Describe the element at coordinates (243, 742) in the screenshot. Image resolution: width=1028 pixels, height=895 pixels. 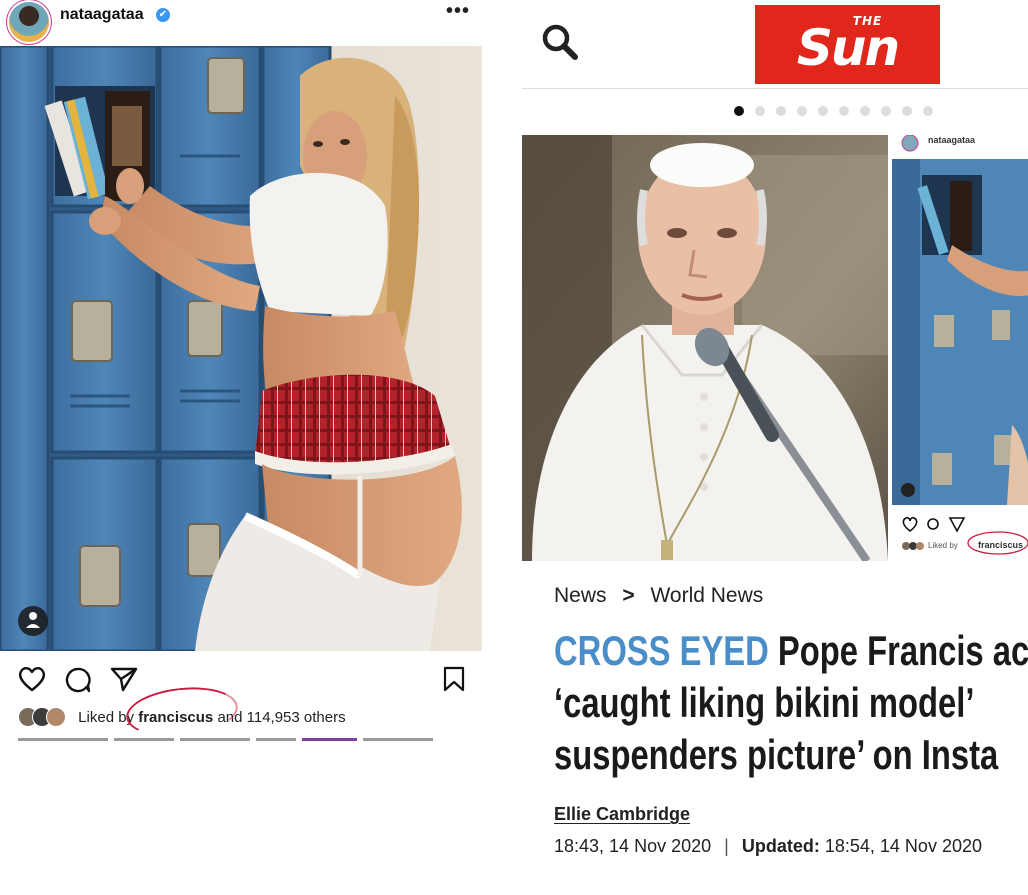
I see `caption-cut-off` at that location.